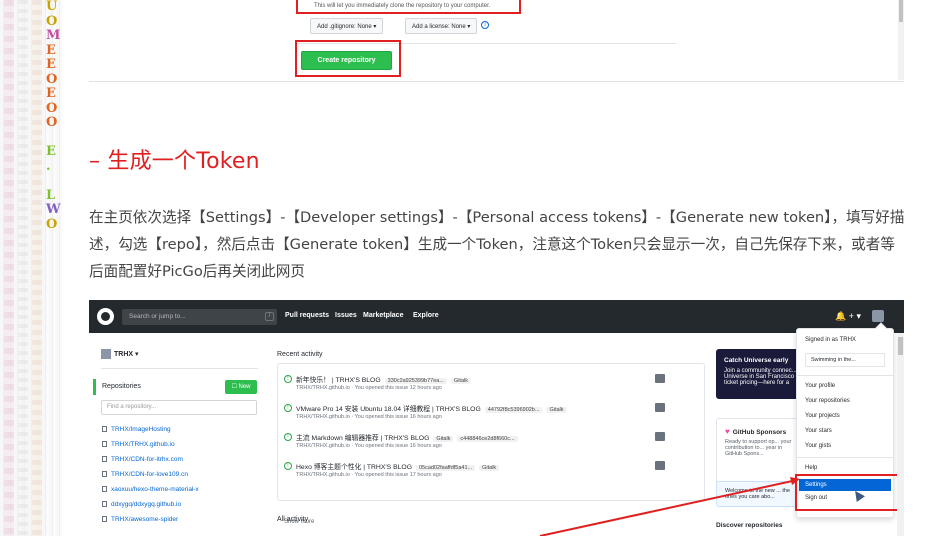 The image size is (928, 536). I want to click on arrow-line, so click(668, 507).